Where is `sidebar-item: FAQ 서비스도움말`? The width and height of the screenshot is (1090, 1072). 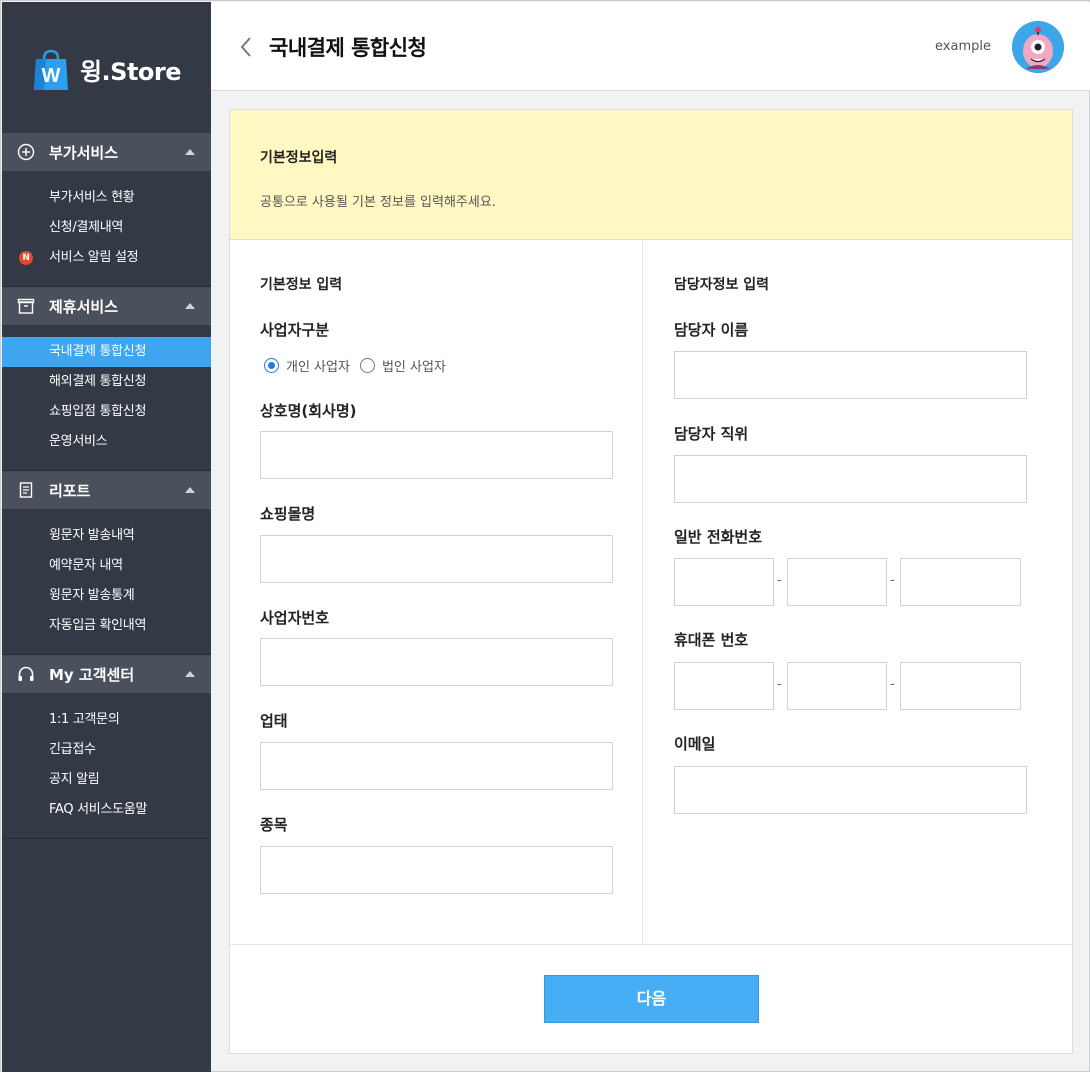
sidebar-item: FAQ 서비스도움말 is located at coordinates (106, 810).